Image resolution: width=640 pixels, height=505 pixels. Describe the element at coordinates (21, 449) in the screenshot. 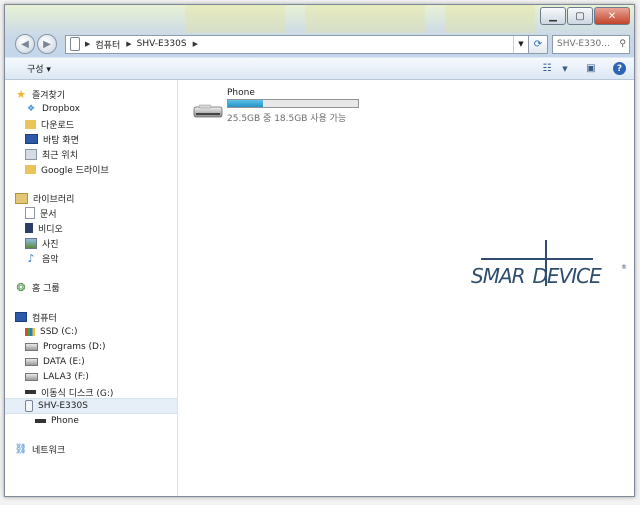

I see `network-icon: ⛓` at that location.